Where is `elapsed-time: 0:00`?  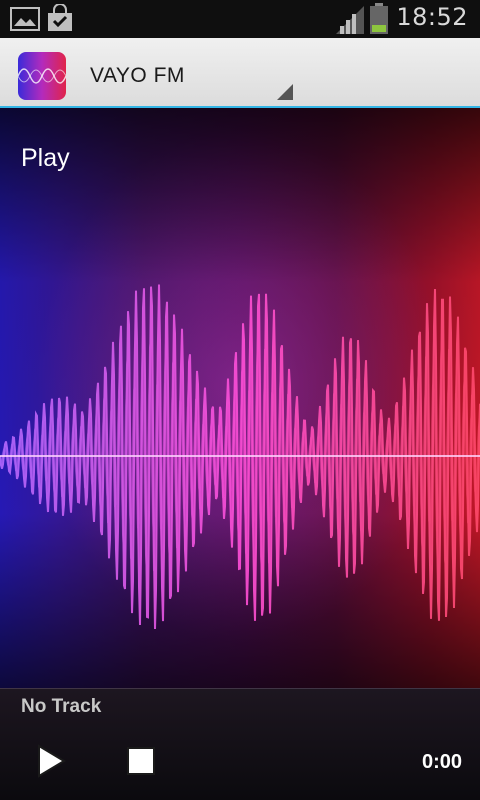 elapsed-time: 0:00 is located at coordinates (441, 762).